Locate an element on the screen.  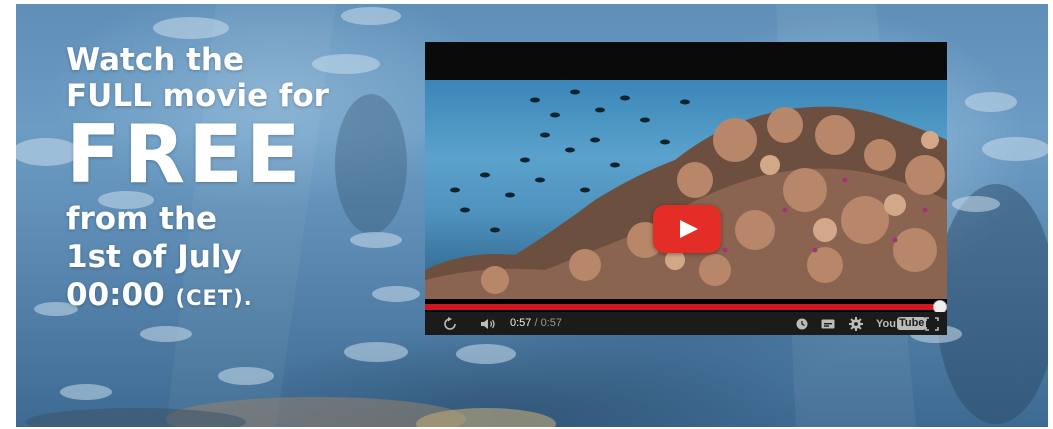
gear-icon is located at coordinates (856, 323).